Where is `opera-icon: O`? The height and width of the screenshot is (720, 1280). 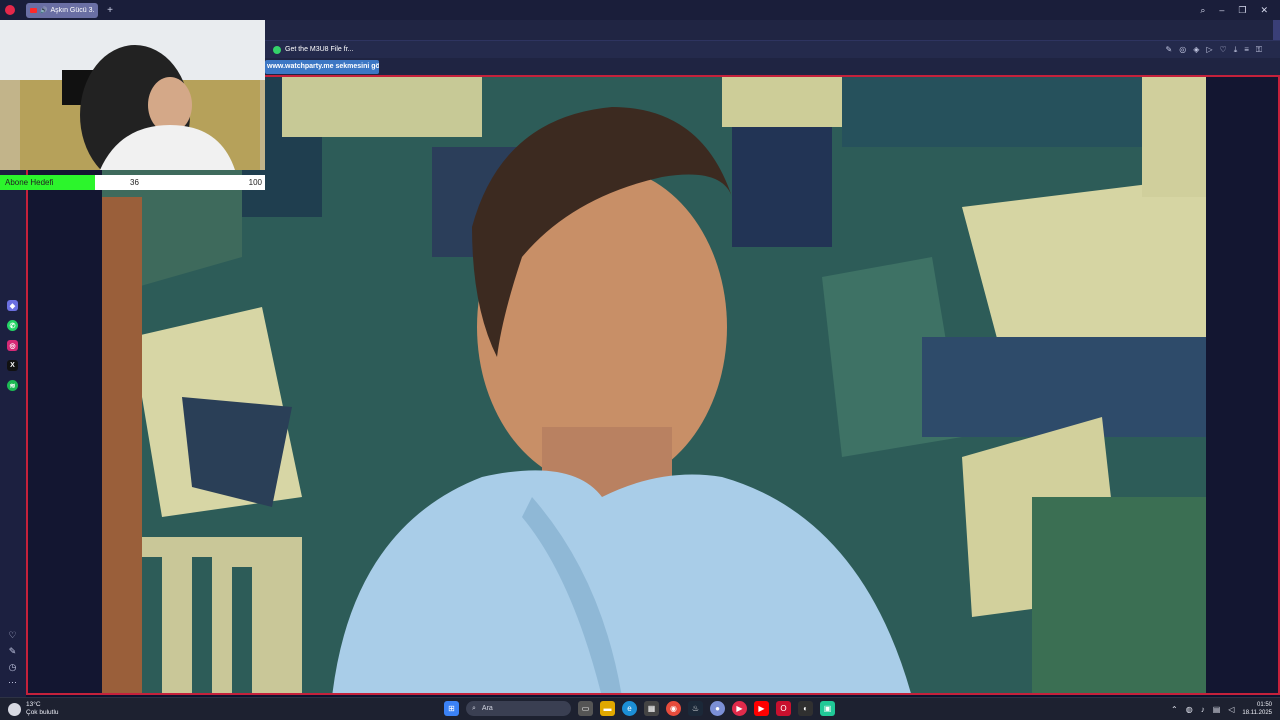
opera-icon: O is located at coordinates (783, 708).